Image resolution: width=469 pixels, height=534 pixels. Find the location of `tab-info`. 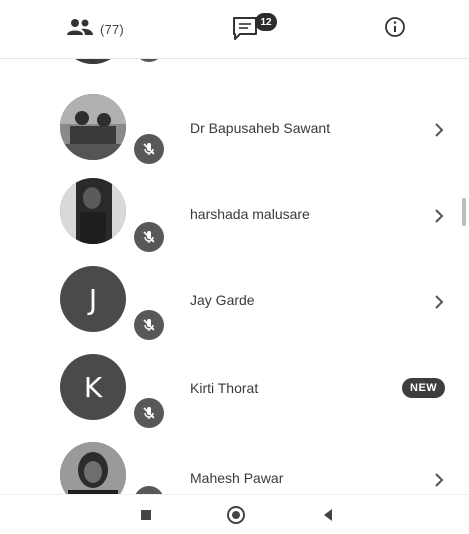

tab-info is located at coordinates (395, 29).